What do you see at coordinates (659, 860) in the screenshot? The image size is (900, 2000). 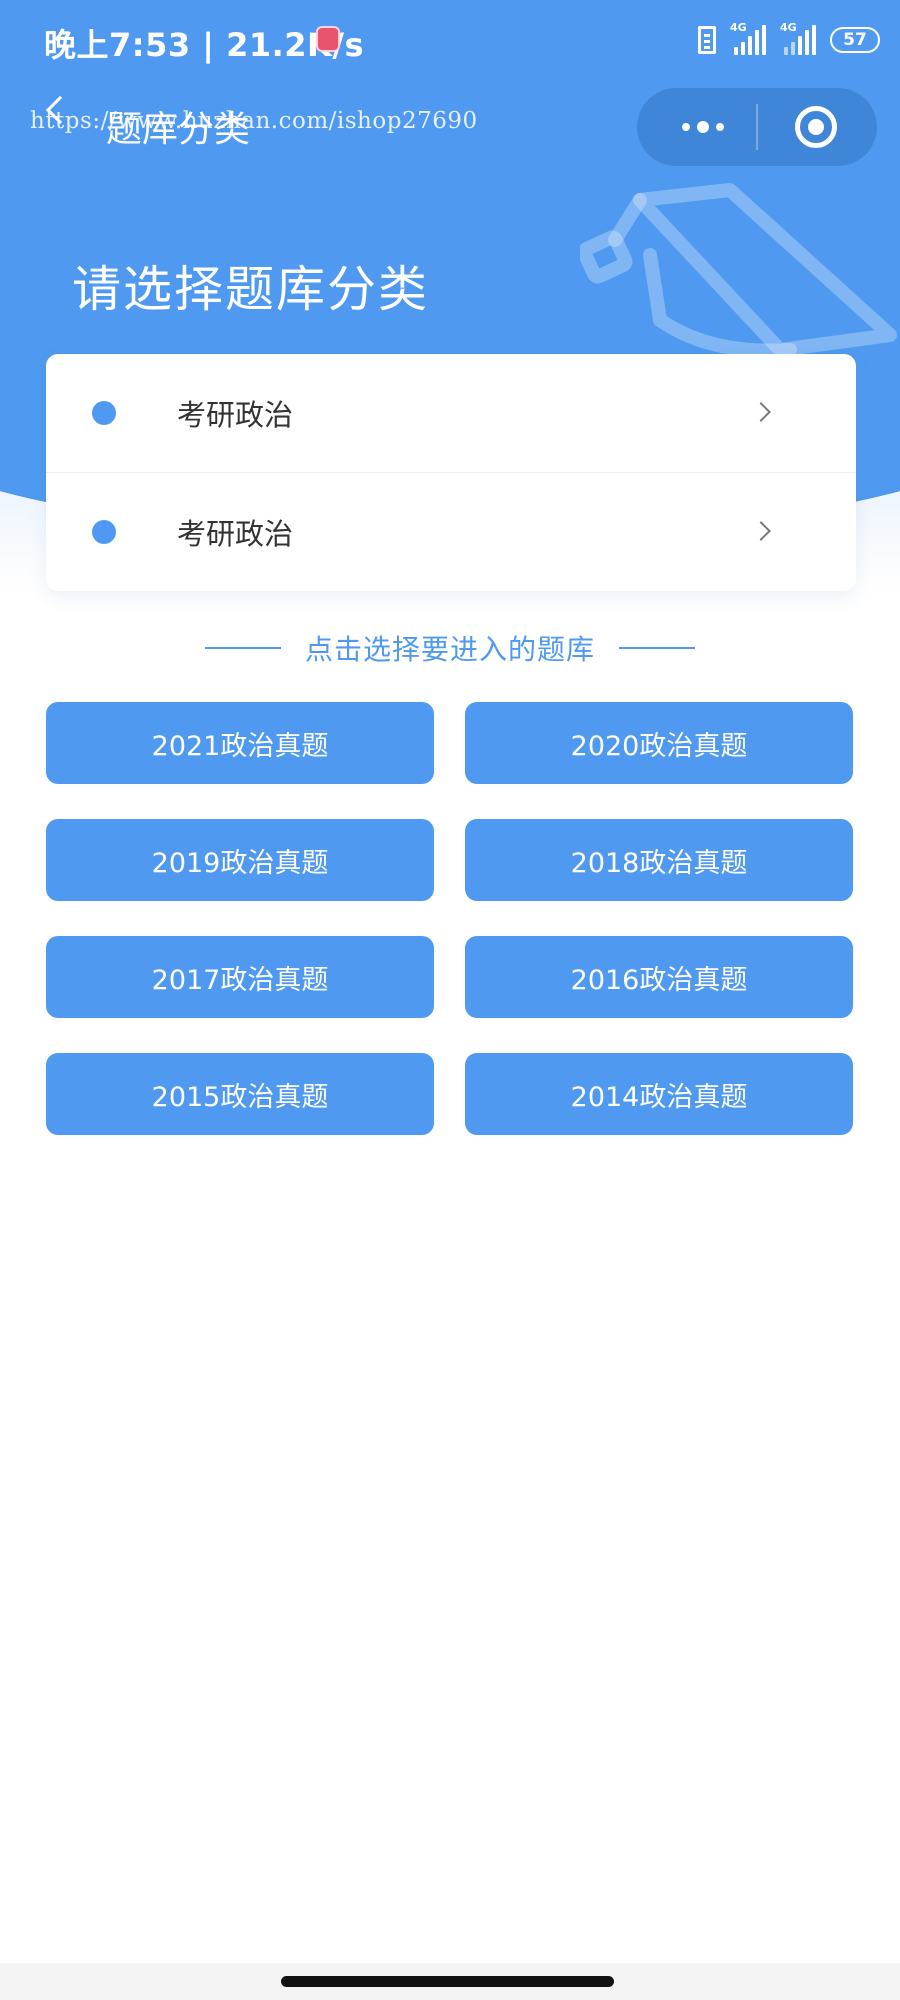 I see `bank-button-2018: 2018政治真题` at bounding box center [659, 860].